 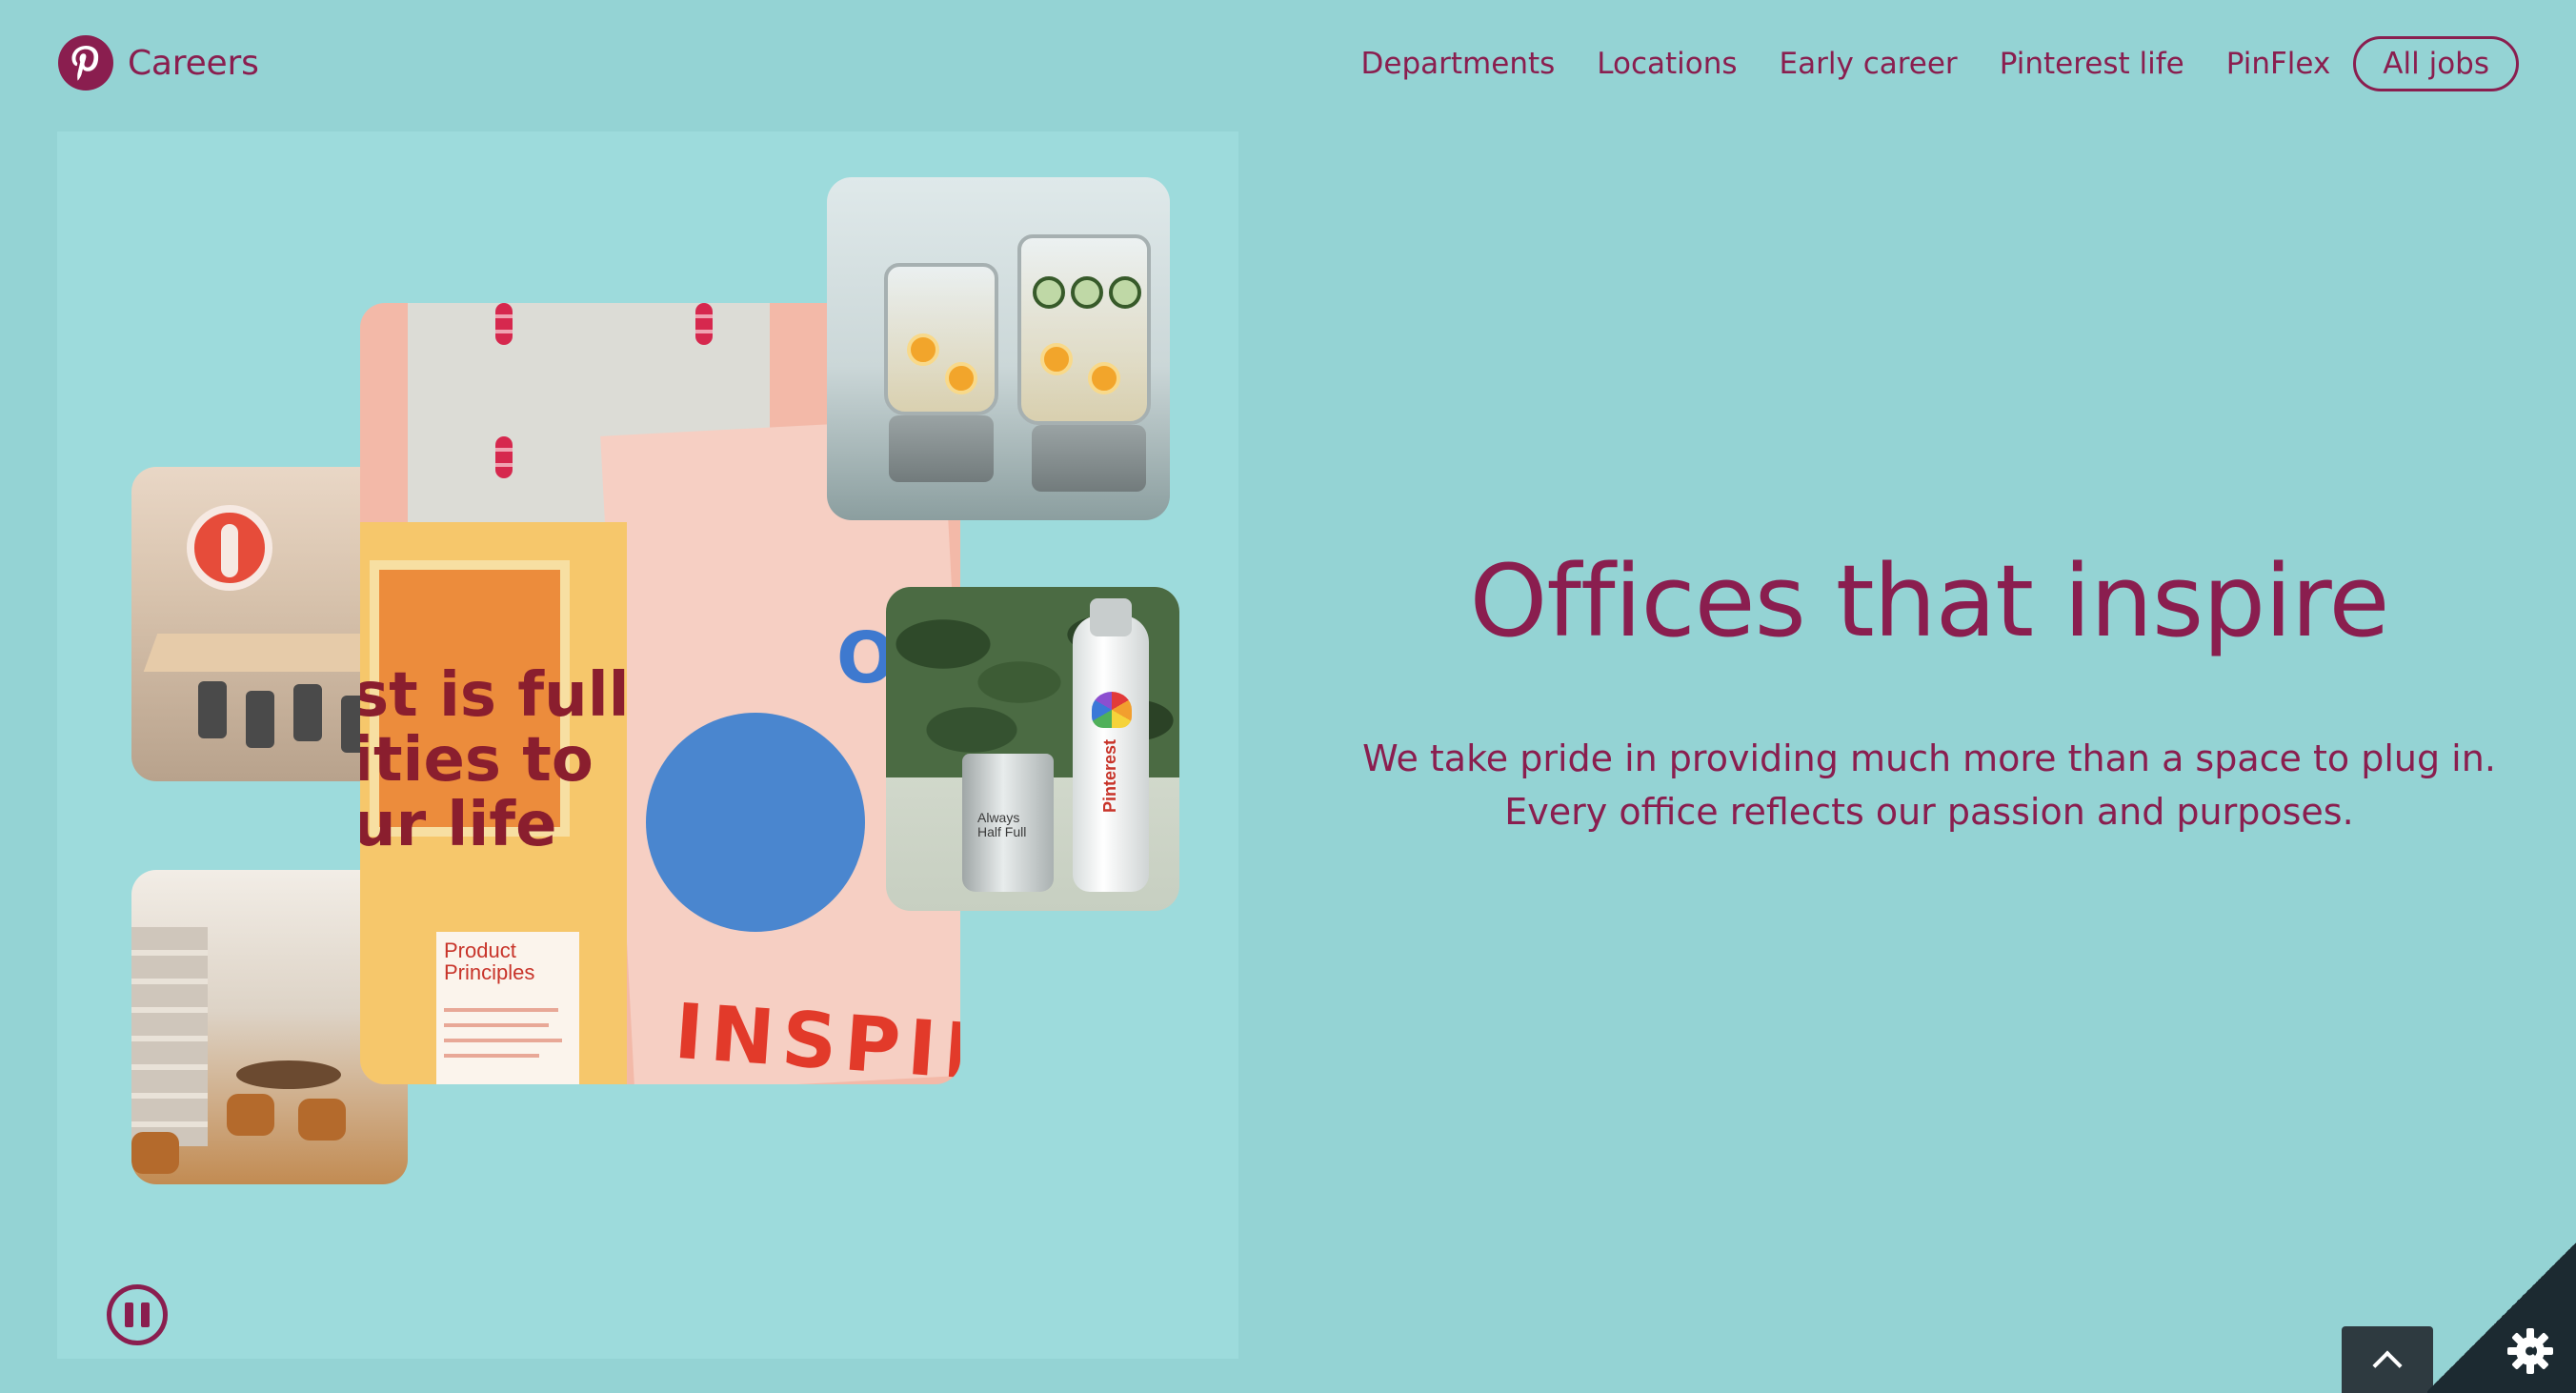 I want to click on gear-icon, so click(x=2530, y=1351).